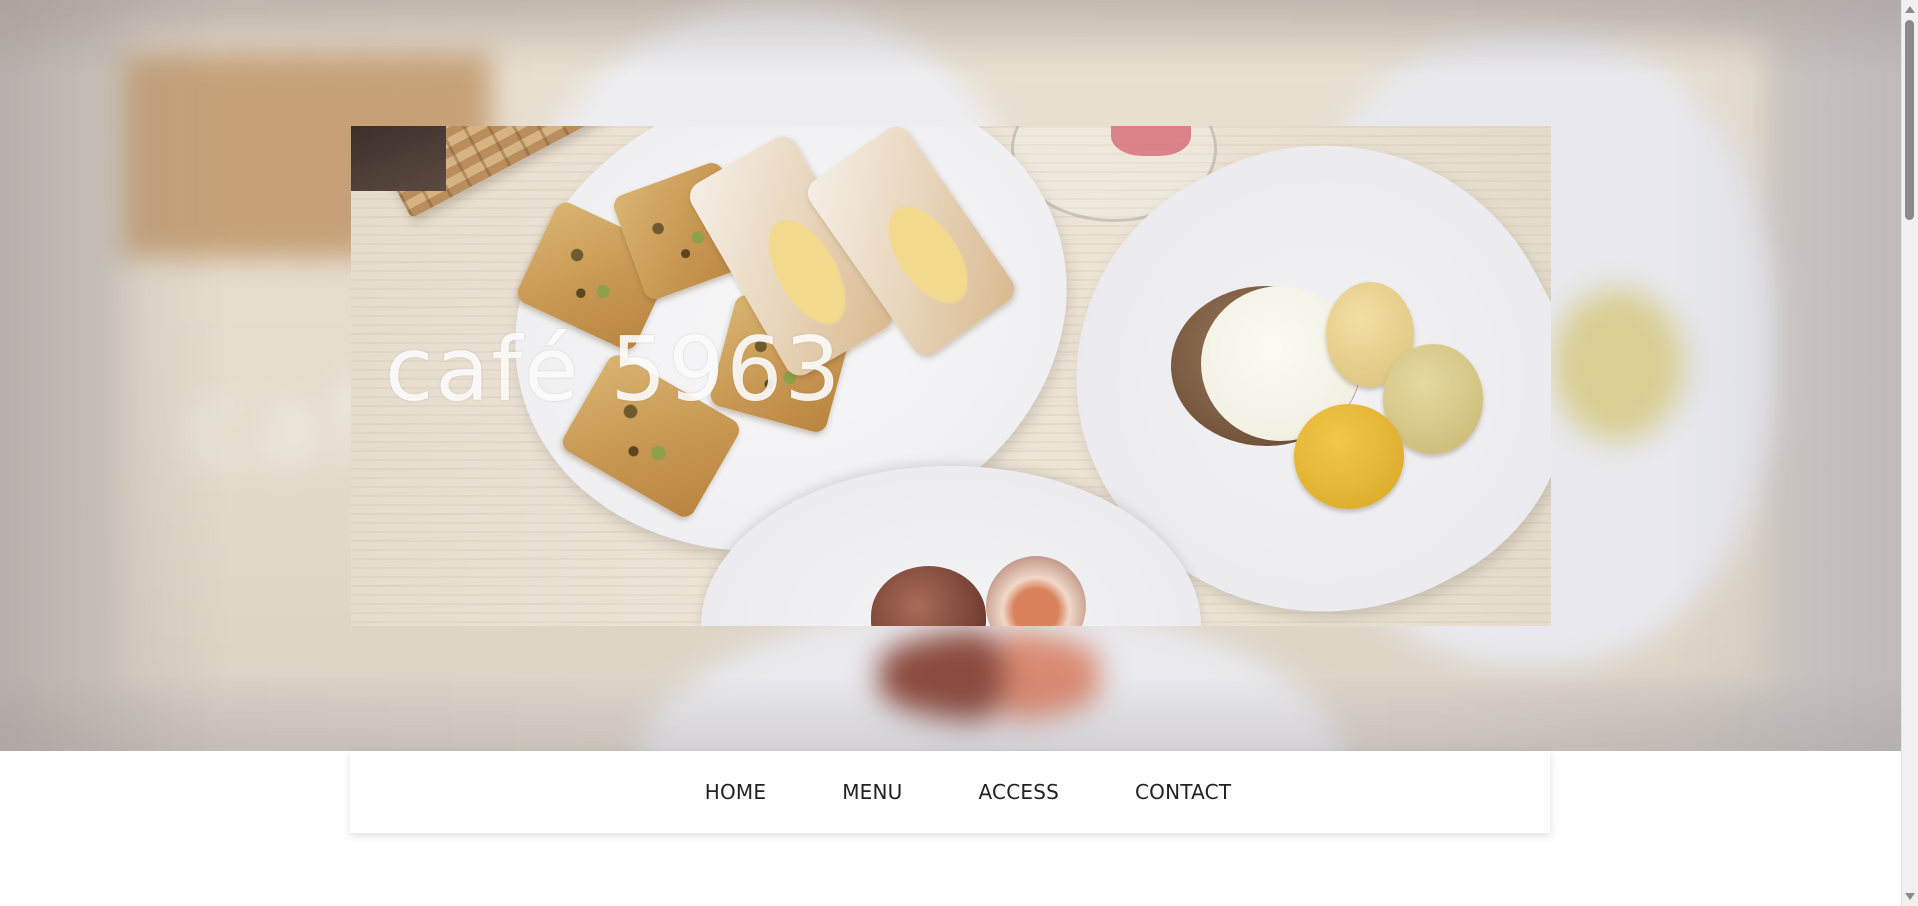  I want to click on scrollbar-thumb, so click(1909, 120).